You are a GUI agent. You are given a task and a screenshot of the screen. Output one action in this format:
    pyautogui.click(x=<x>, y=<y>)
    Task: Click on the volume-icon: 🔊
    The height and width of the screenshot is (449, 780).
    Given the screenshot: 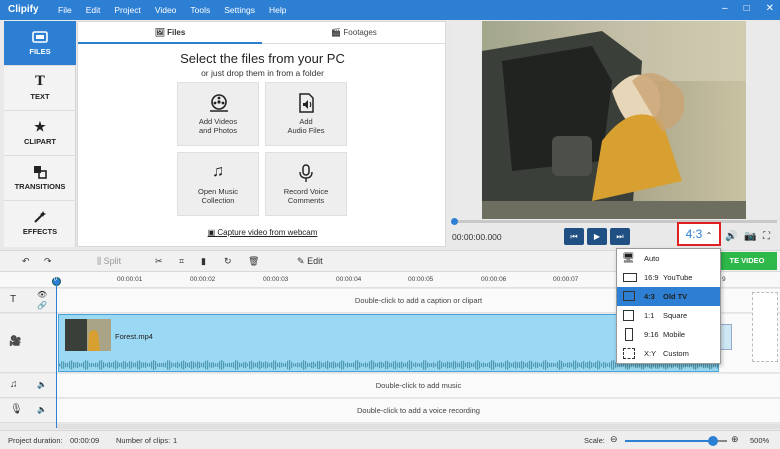 What is the action you would take?
    pyautogui.click(x=731, y=236)
    